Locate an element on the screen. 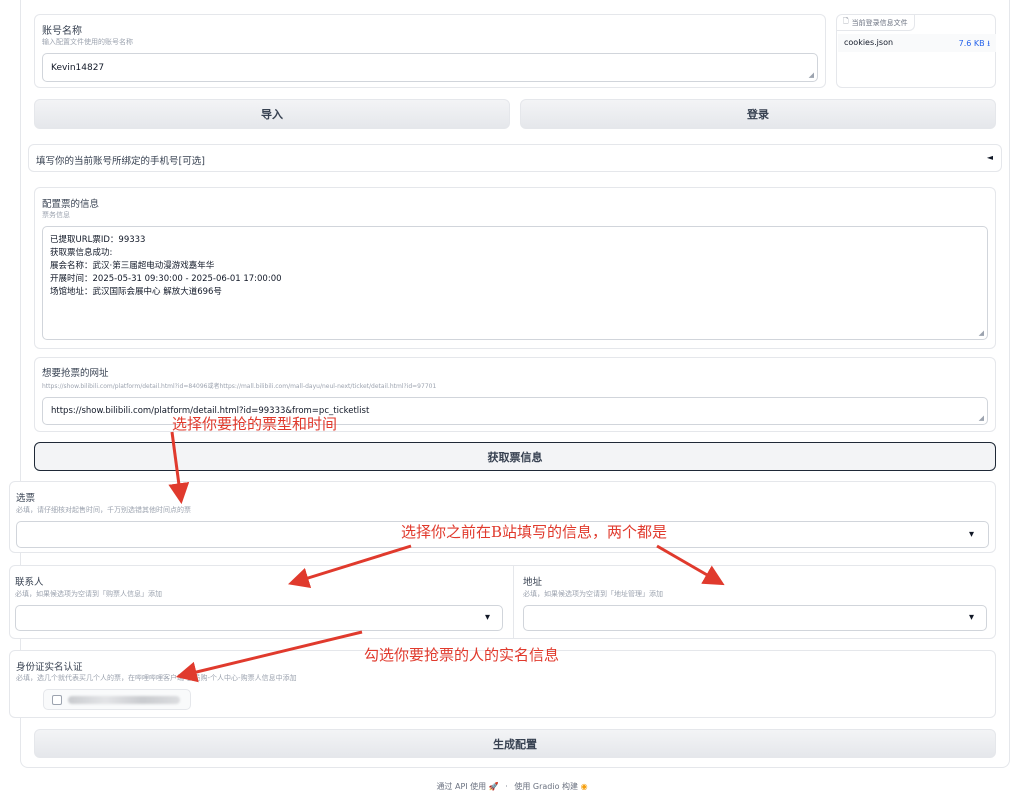 The image size is (1024, 801). generate-config-button: 生成配置 is located at coordinates (515, 743).